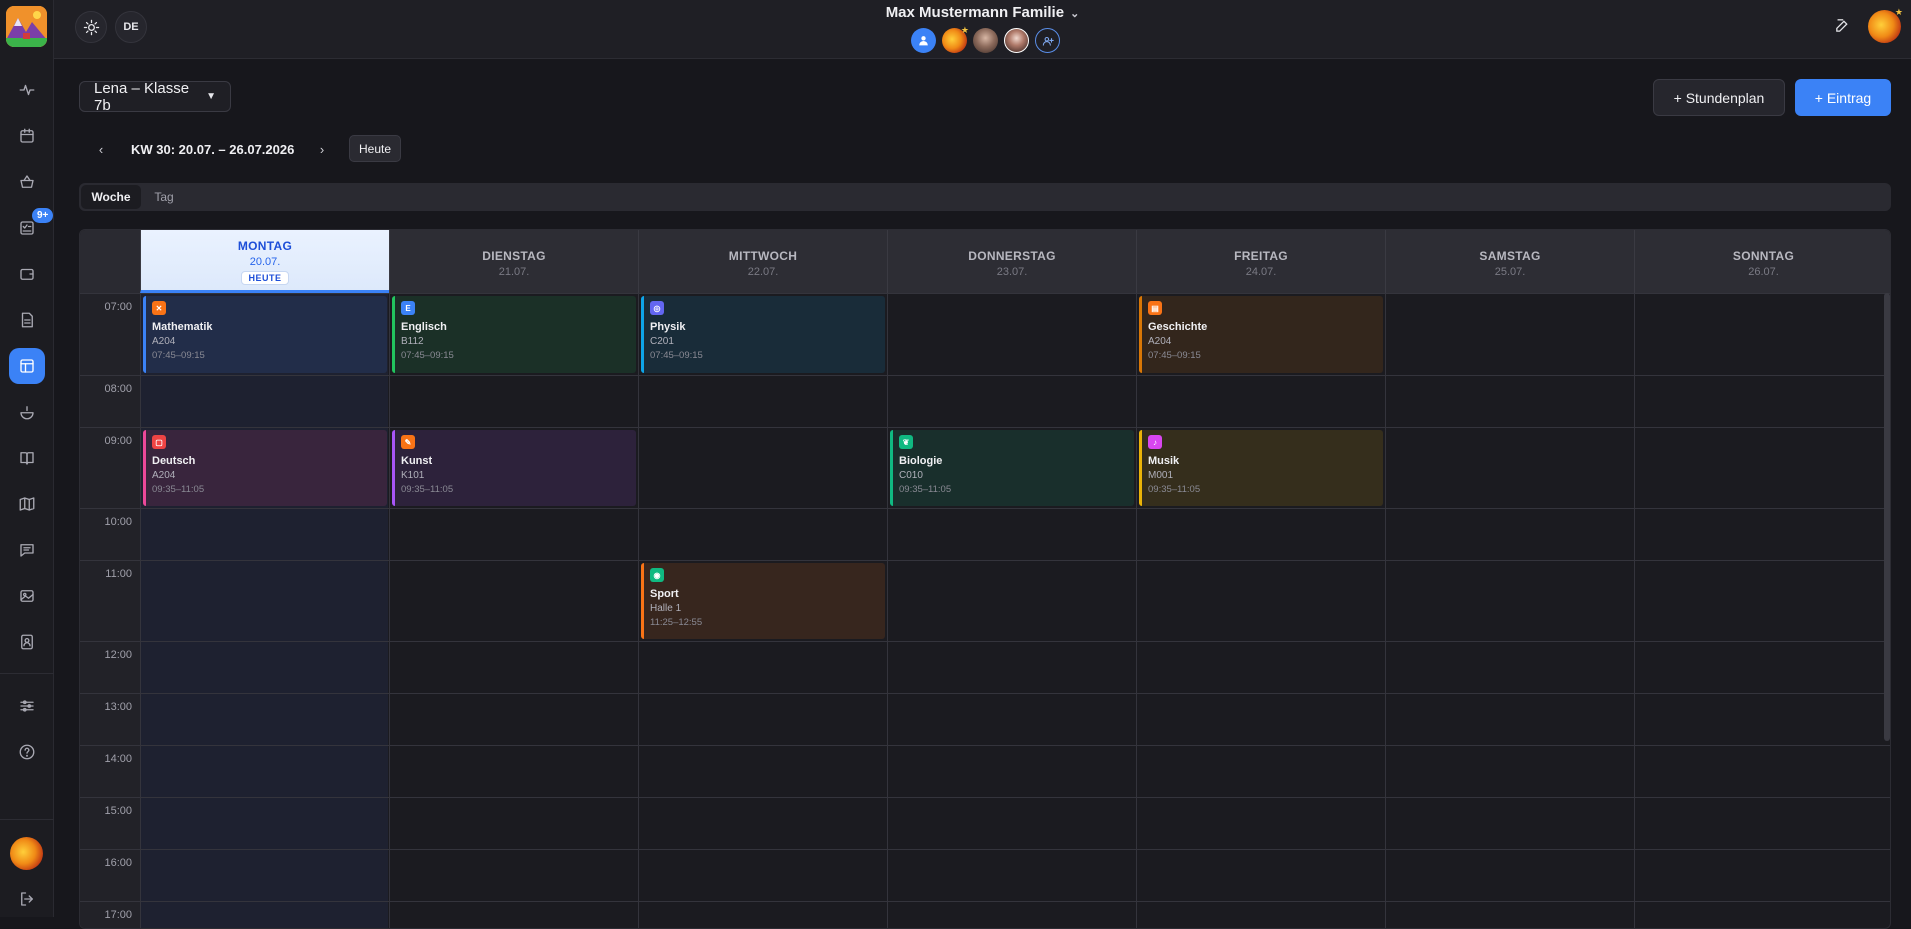 Image resolution: width=1911 pixels, height=929 pixels. I want to click on hour-label: 11:00, so click(118, 574).